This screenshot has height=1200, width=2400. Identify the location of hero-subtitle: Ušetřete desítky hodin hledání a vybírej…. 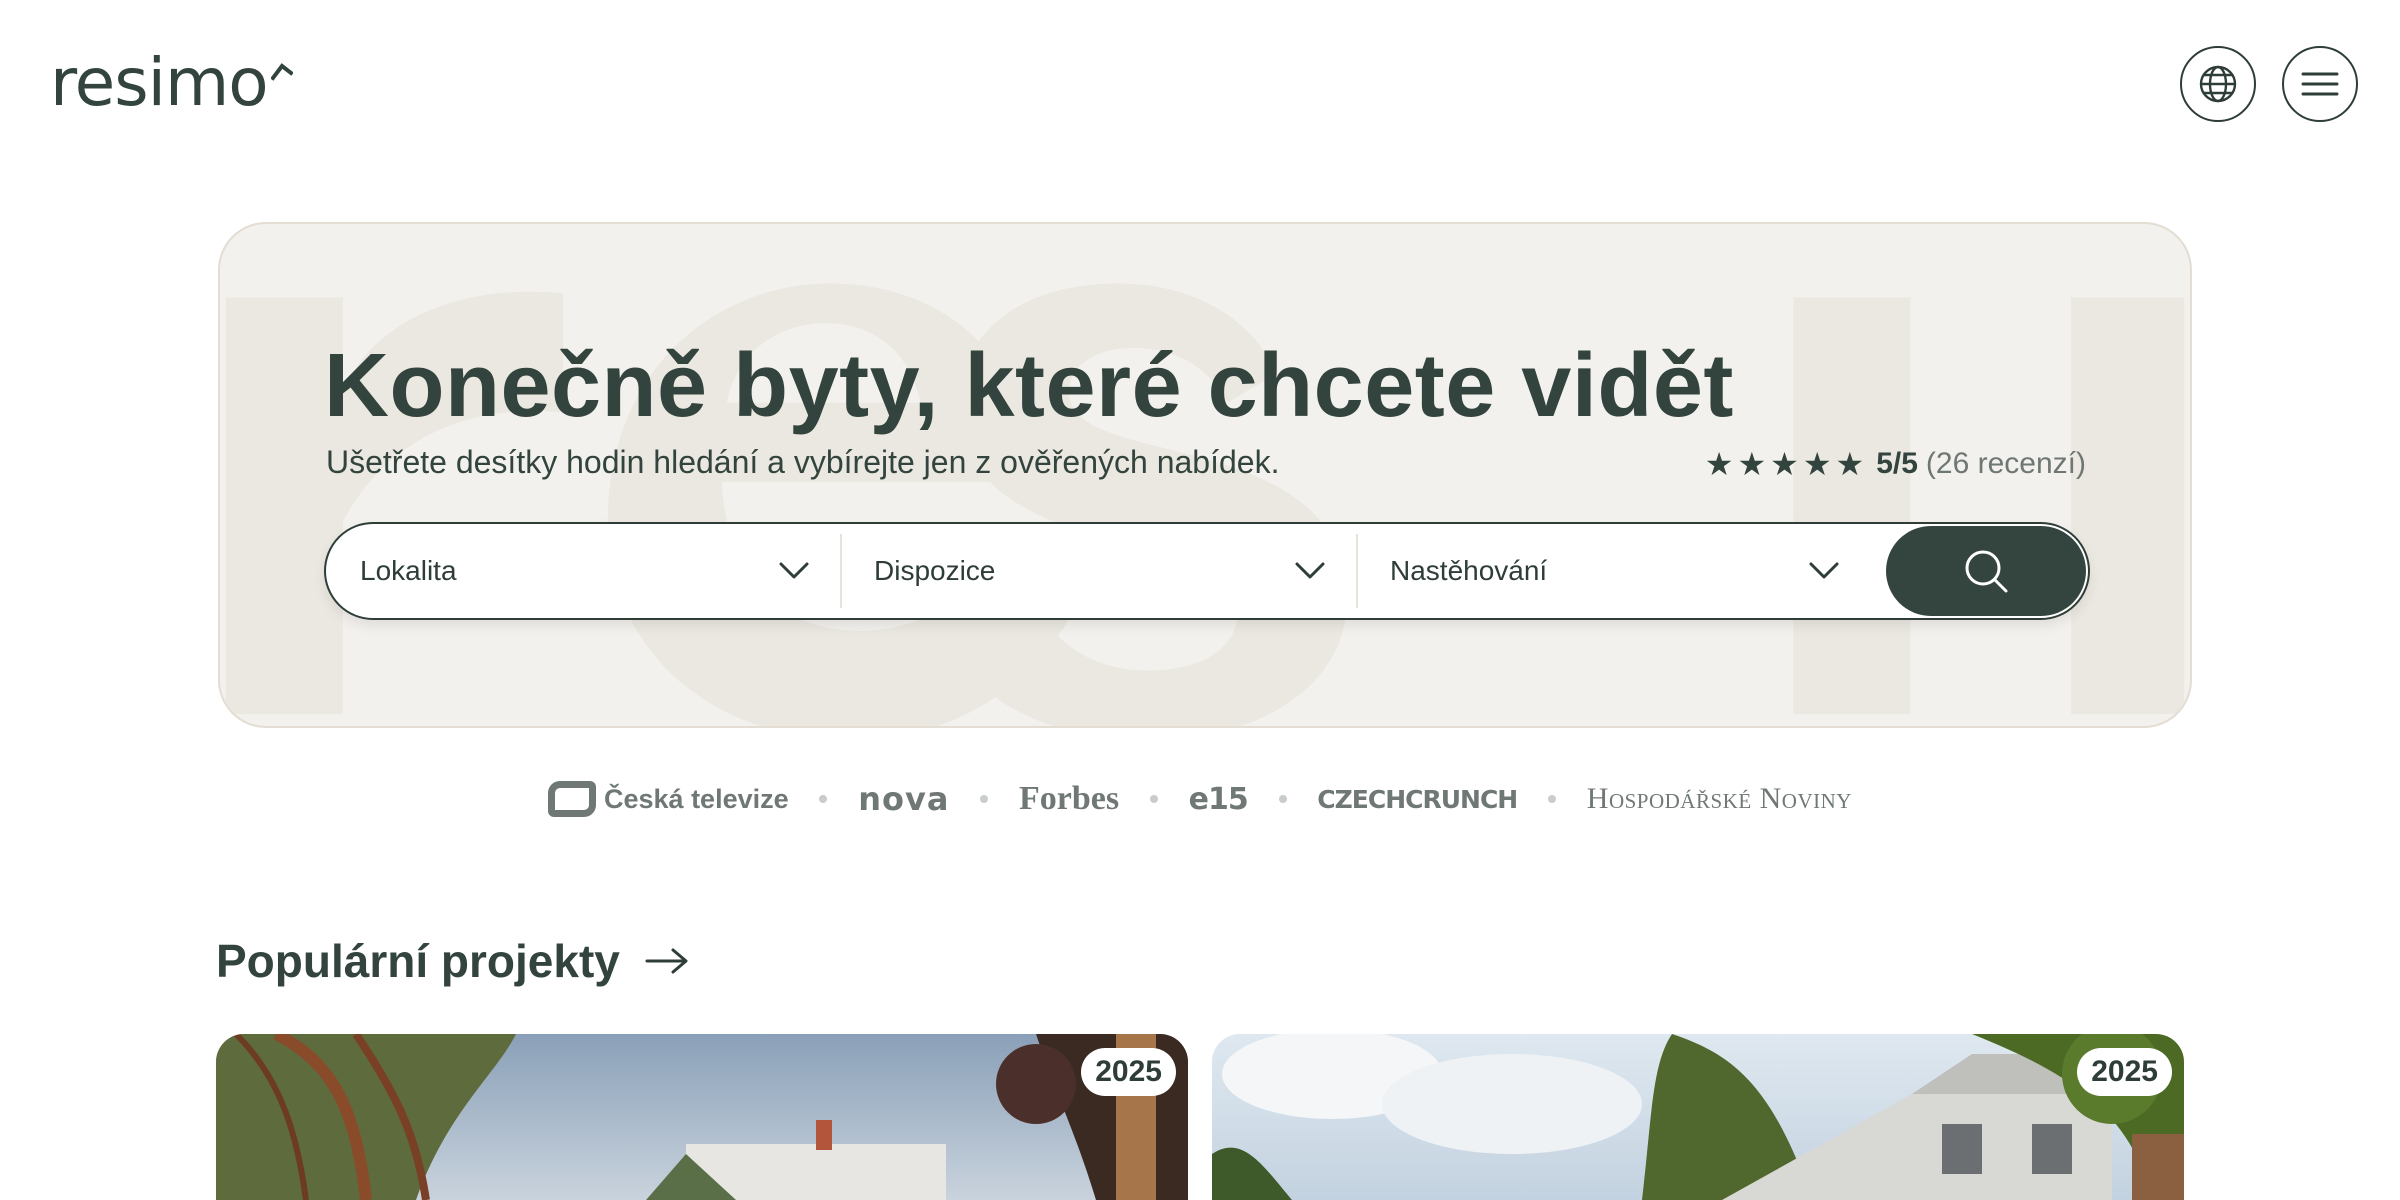
(803, 462).